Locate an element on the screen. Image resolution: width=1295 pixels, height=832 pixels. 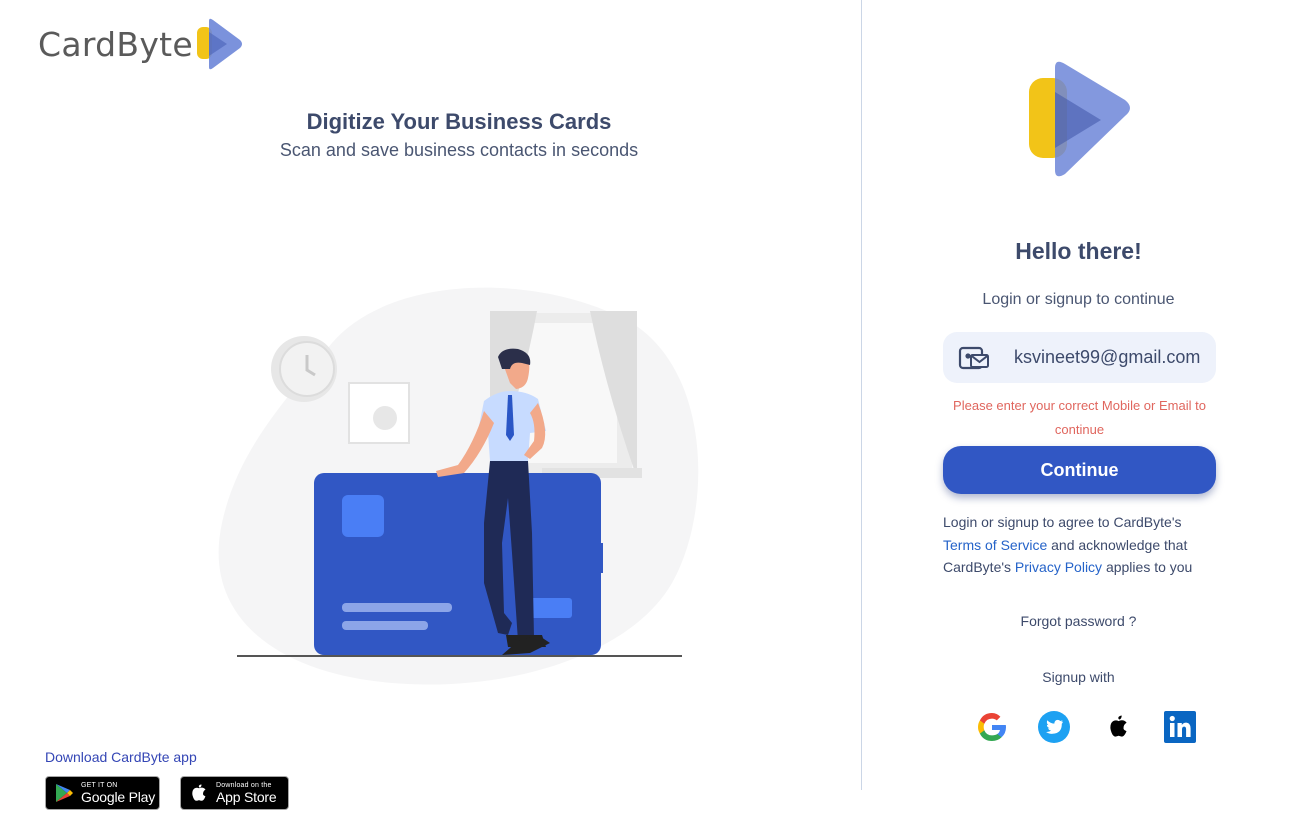
google-play-small-text: GET IT ON is located at coordinates (99, 785).